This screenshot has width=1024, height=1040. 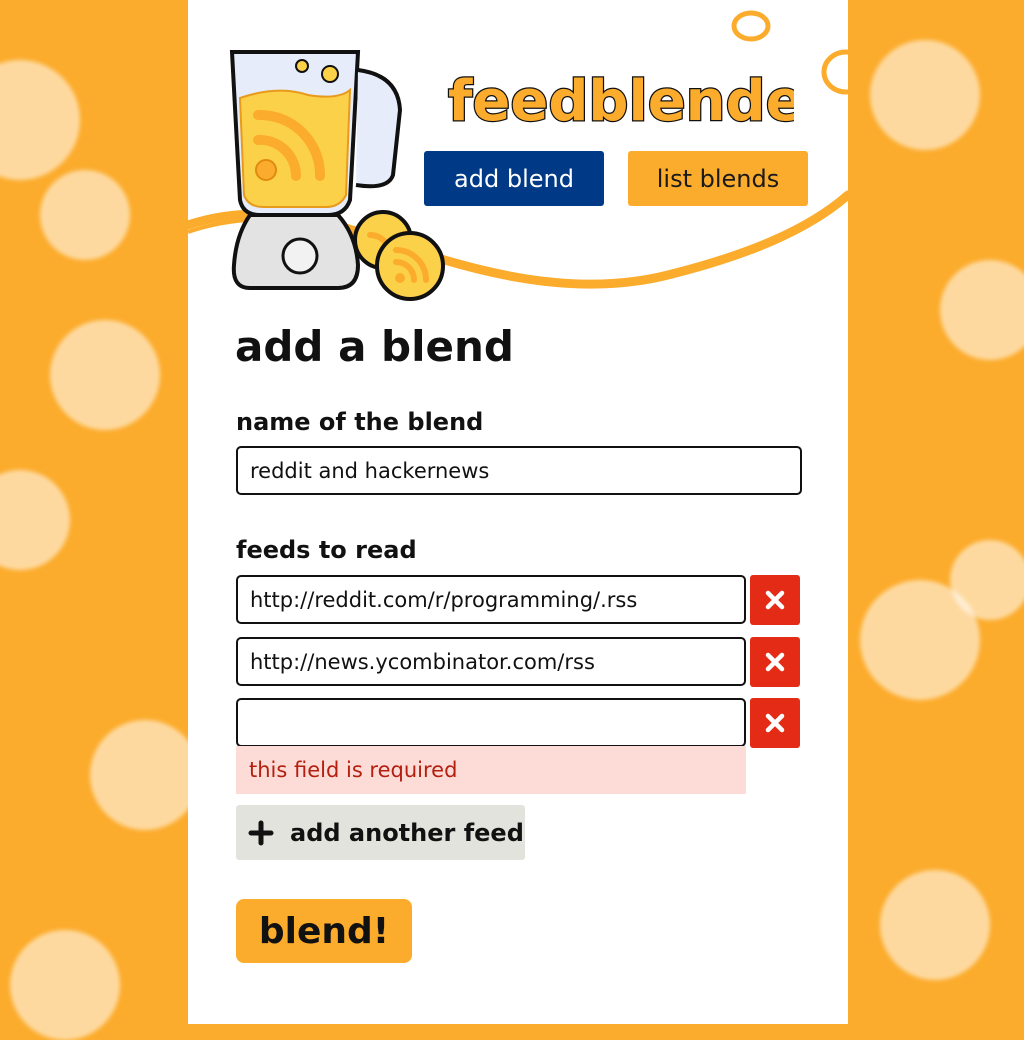 I want to click on add-feed-button: add another feed, so click(x=380, y=832).